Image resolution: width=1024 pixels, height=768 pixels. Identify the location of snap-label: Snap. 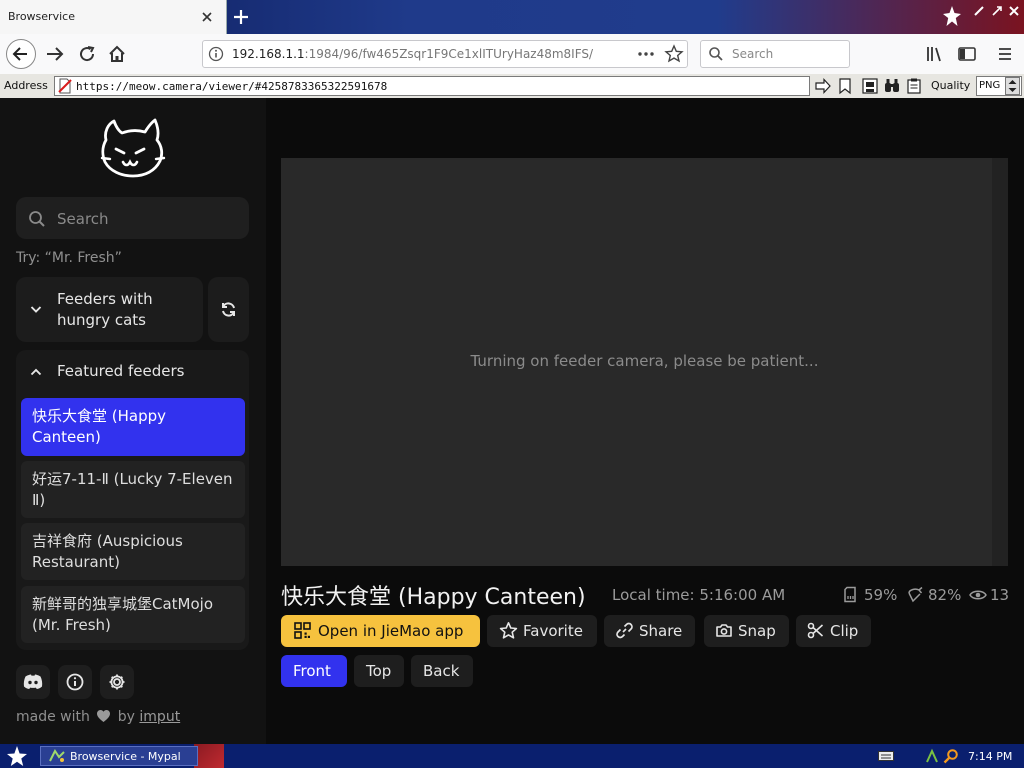
(757, 631).